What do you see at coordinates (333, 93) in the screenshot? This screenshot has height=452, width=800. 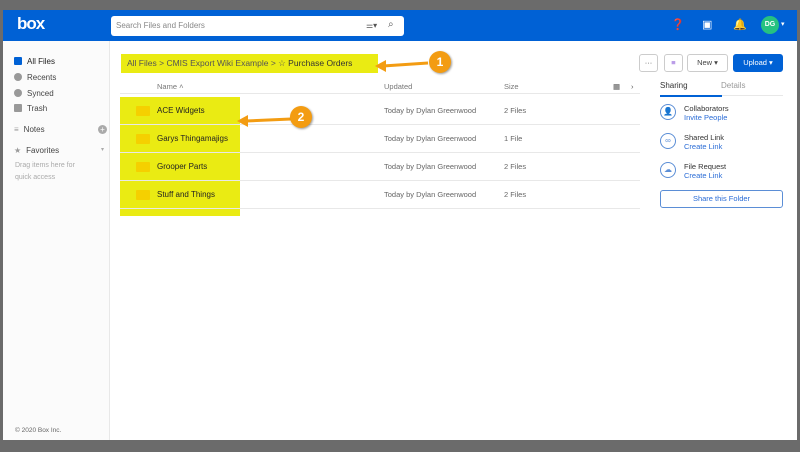 I see `annotation-arrows` at bounding box center [333, 93].